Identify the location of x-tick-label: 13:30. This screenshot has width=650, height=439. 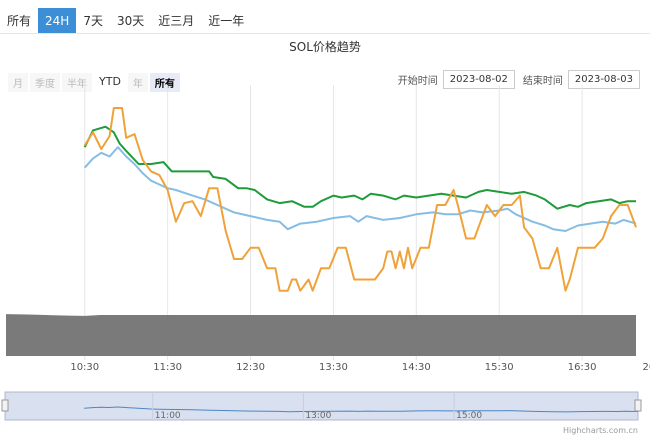
(333, 367).